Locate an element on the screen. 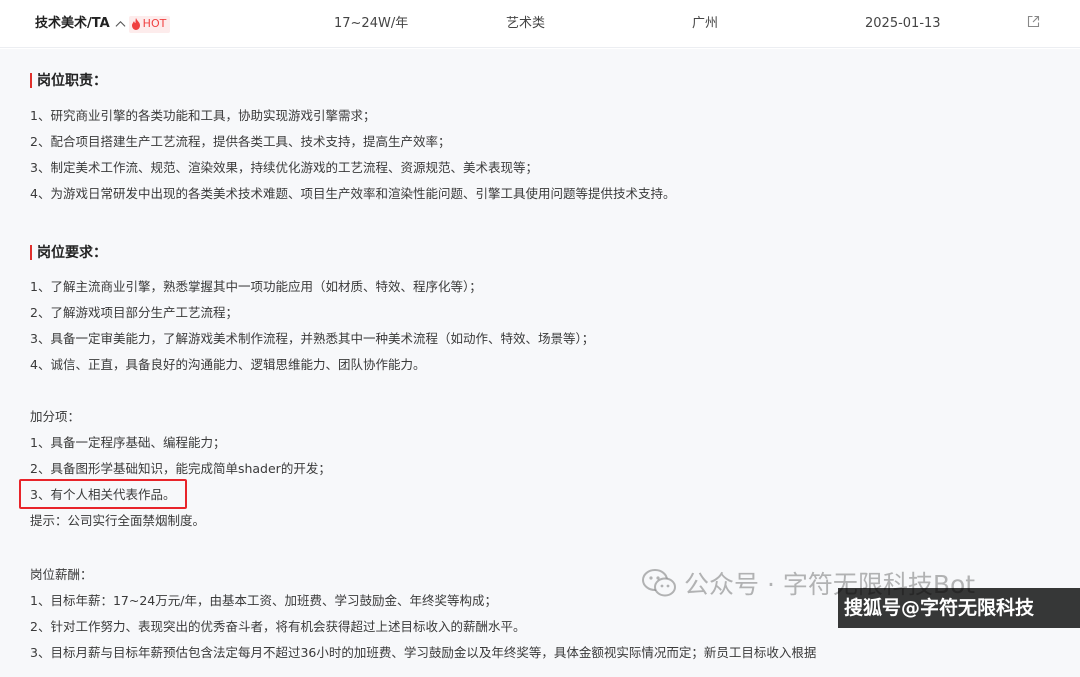 This screenshot has height=677, width=1080. compensation-item: 1、目标年薪：17~24万元/年，由基本工资、加班费、学习鼓励金、年终奖等构成； is located at coordinates (263, 600).